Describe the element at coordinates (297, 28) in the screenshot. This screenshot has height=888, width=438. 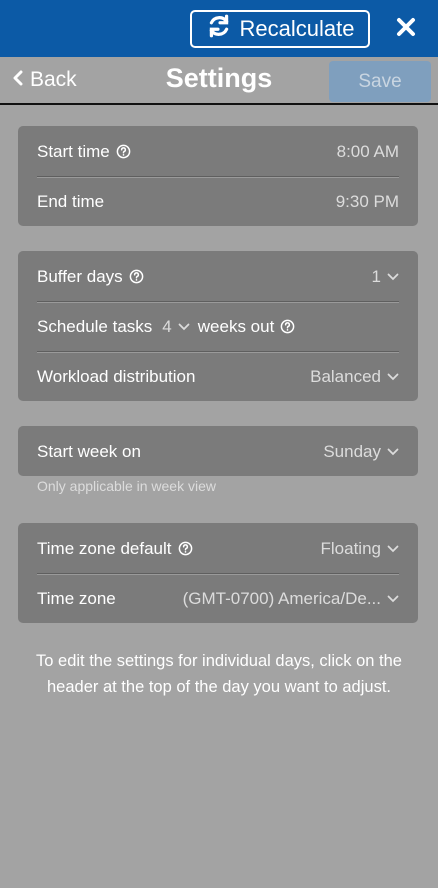
I see `recalculate-label: Recalculate` at that location.